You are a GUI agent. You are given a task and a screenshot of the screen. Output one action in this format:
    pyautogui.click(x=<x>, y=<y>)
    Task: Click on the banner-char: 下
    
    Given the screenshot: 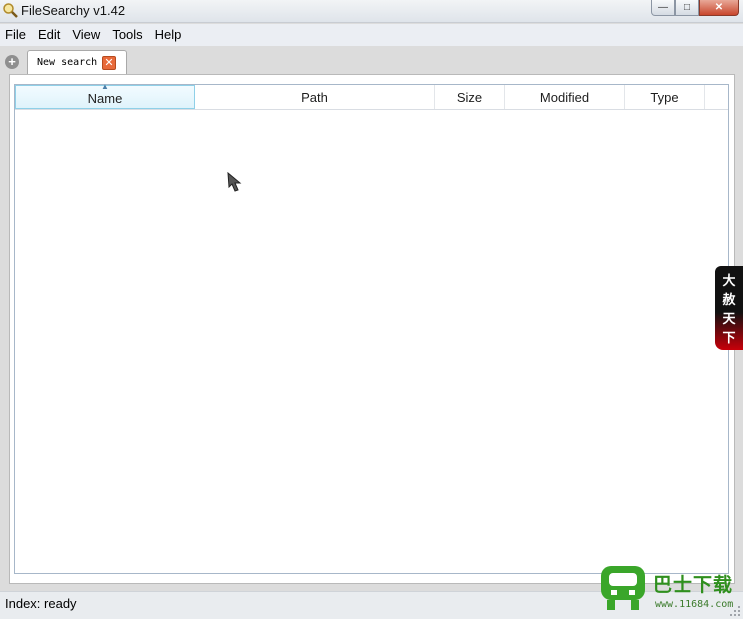 What is the action you would take?
    pyautogui.click(x=729, y=338)
    